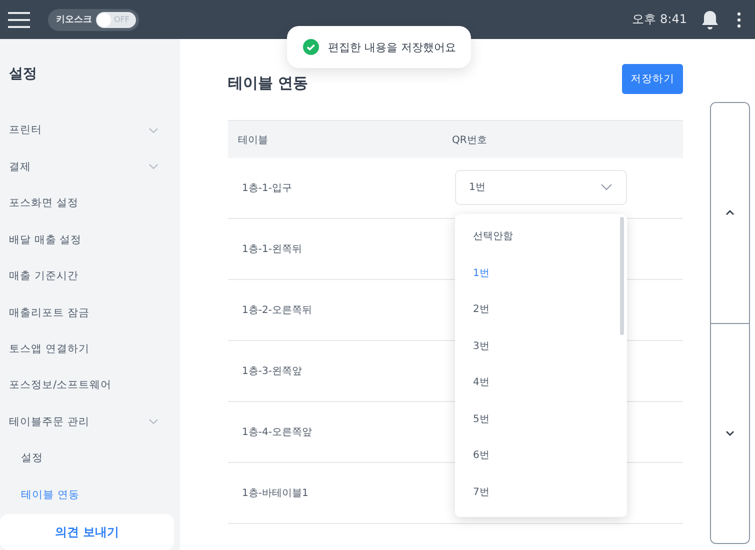 This screenshot has height=550, width=755. Describe the element at coordinates (541, 455) in the screenshot. I see `dropdown-option: 6번` at that location.